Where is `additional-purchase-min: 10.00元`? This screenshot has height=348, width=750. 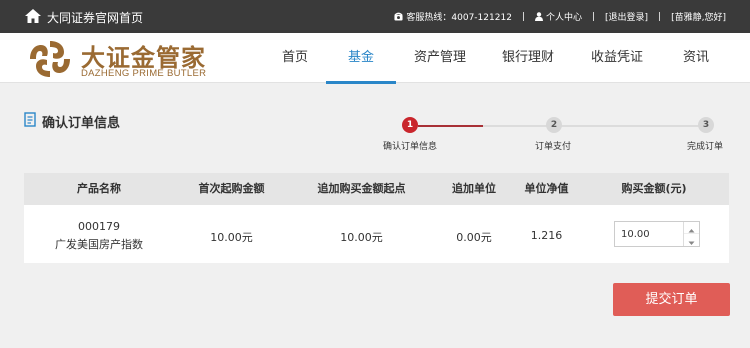
additional-purchase-min: 10.00元 is located at coordinates (361, 237).